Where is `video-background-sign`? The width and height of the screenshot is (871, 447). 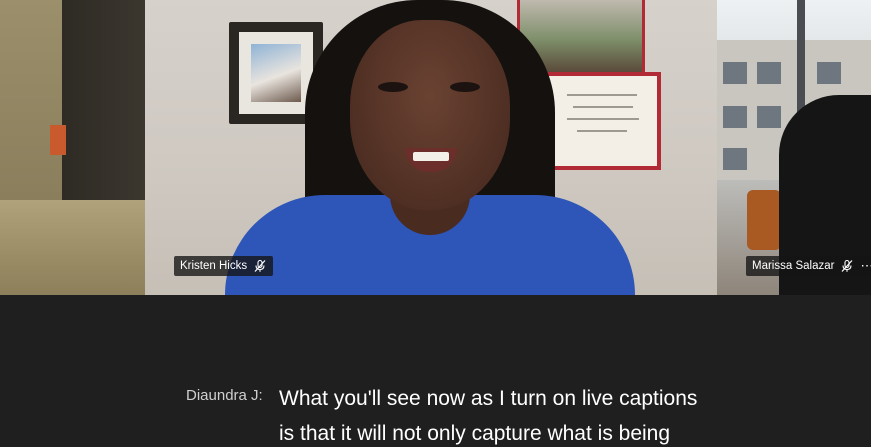
video-background-sign is located at coordinates (58, 140).